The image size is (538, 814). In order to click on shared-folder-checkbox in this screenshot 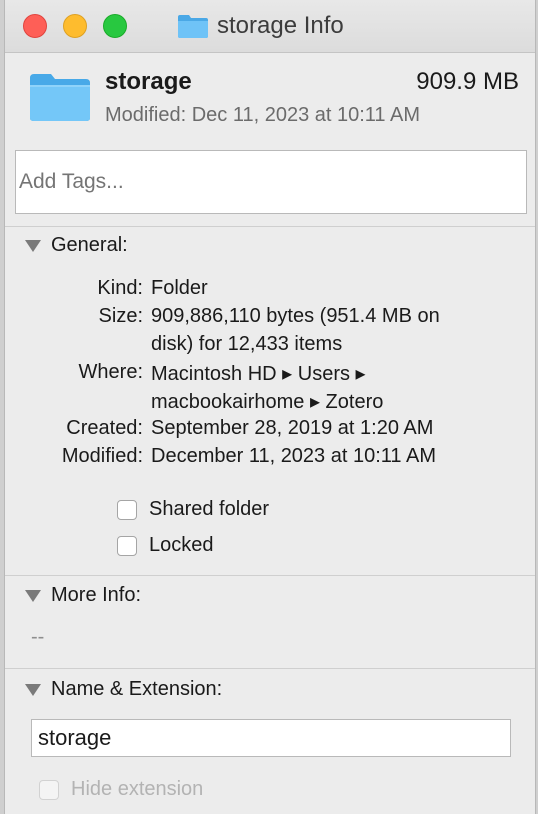, I will do `click(127, 509)`.